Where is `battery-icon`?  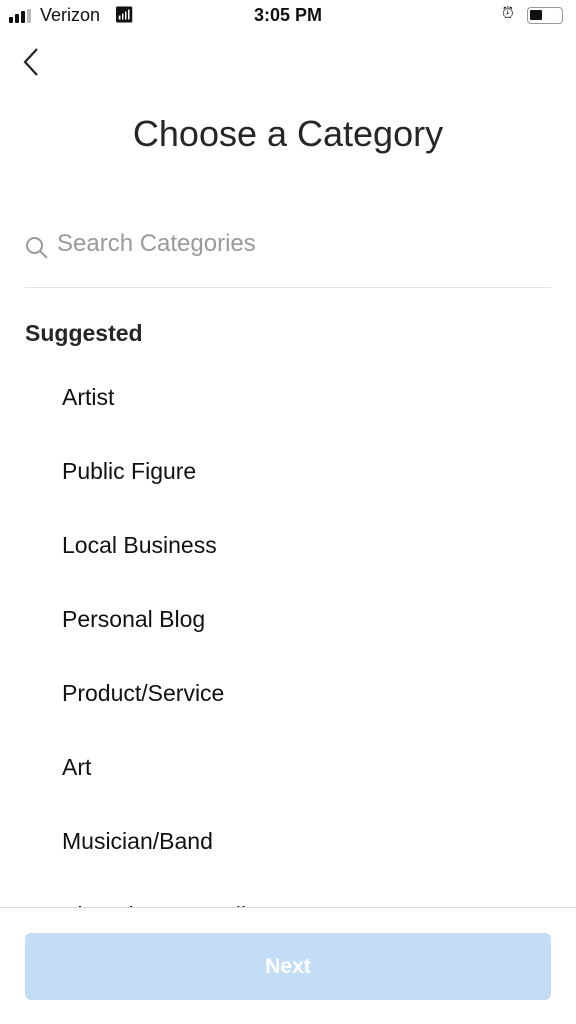 battery-icon is located at coordinates (545, 15).